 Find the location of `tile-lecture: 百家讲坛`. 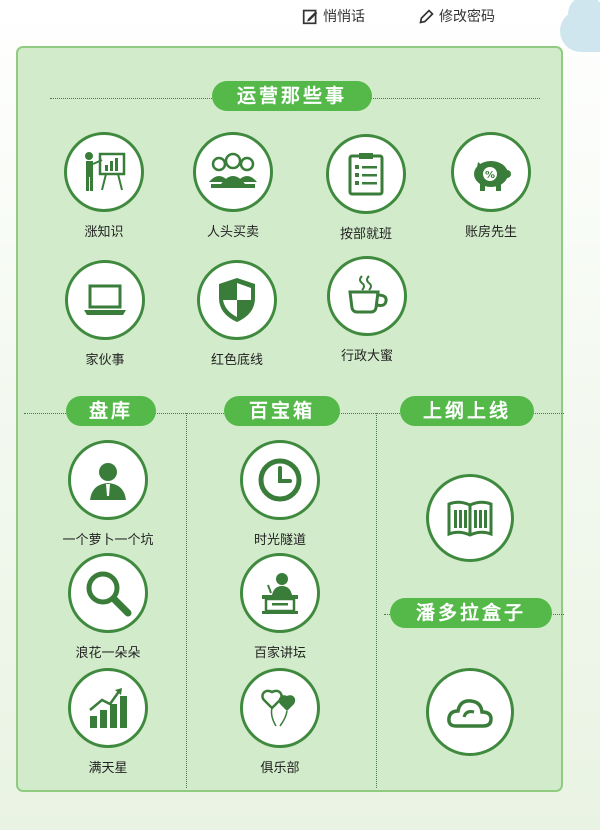

tile-lecture: 百家讲坛 is located at coordinates (280, 607).